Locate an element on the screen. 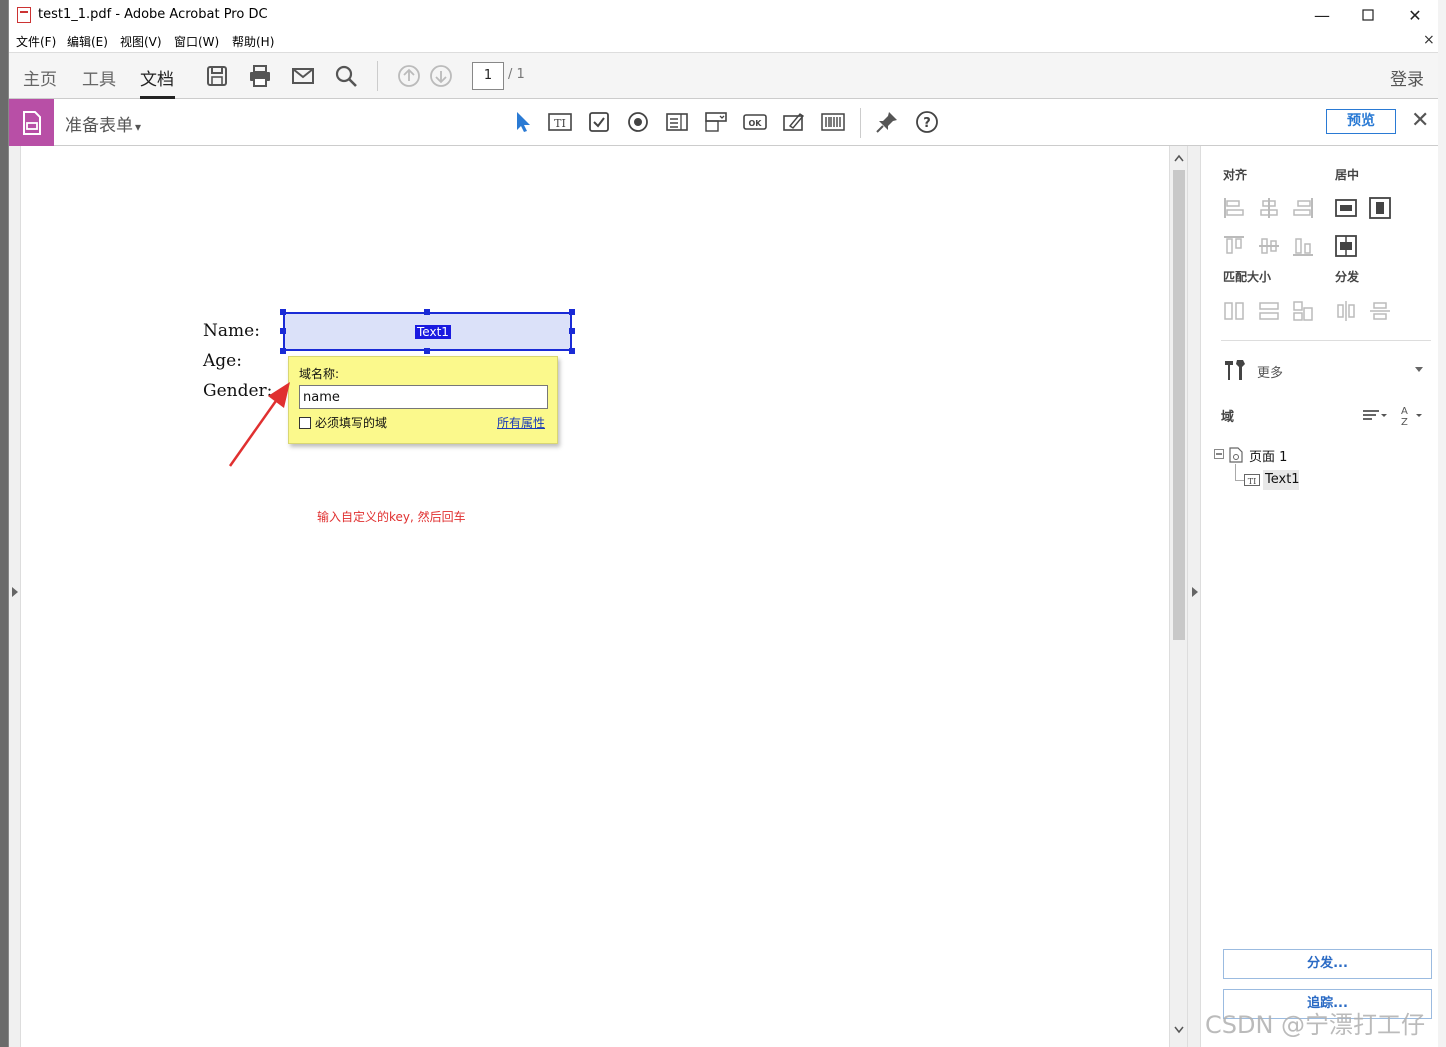 This screenshot has height=1047, width=1446. center-horizontally-icon is located at coordinates (1346, 208).